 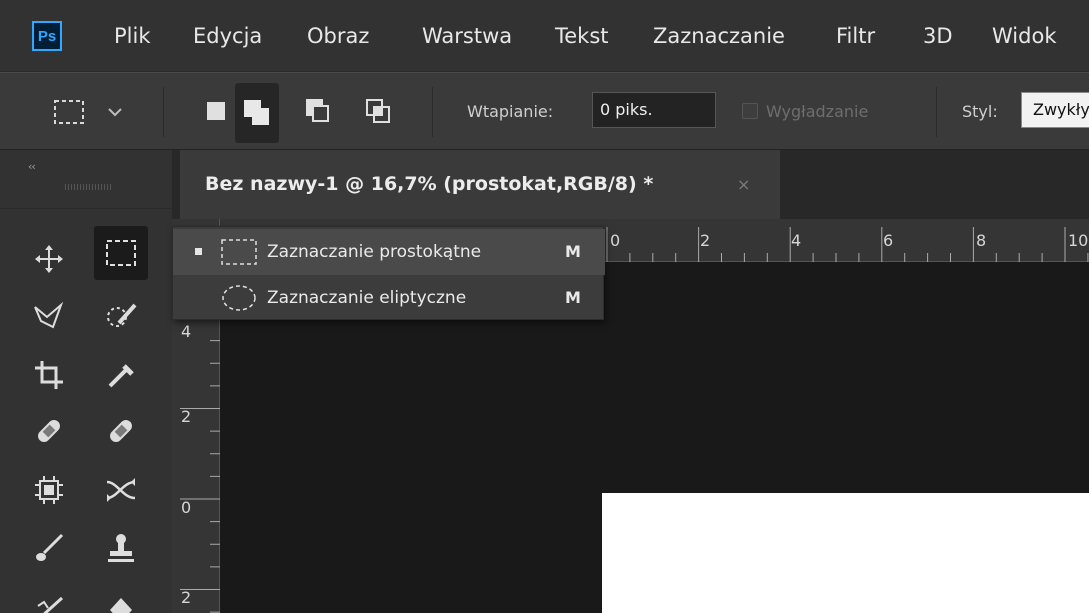 I want to click on content-aware-move-tool, so click(x=121, y=490).